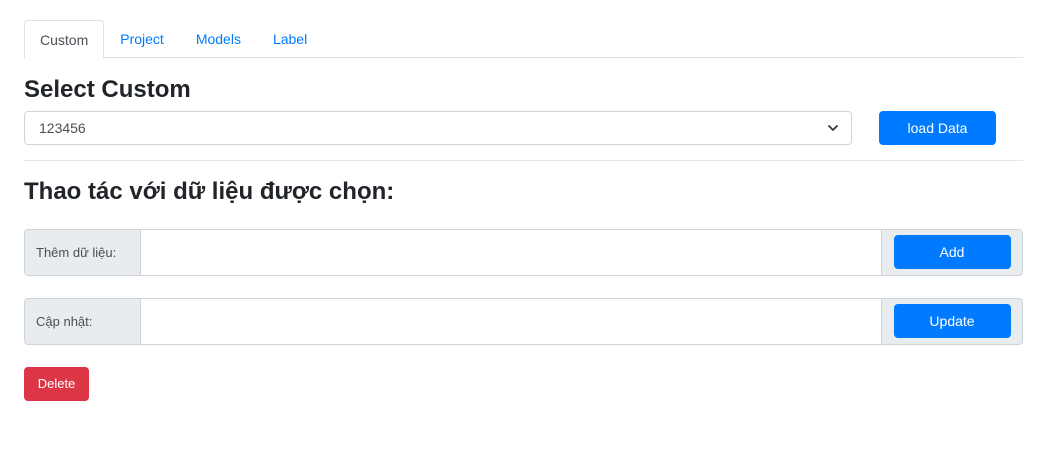 This screenshot has height=450, width=1052. I want to click on update-data-label: Cập nhật:, so click(83, 321).